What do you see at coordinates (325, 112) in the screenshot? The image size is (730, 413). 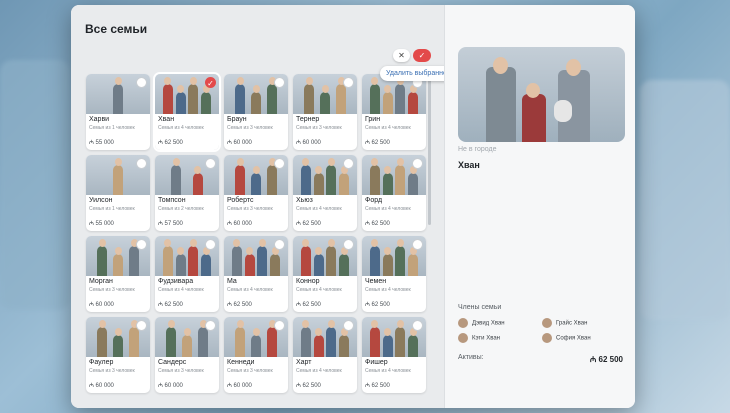 I see `family-card: Тернер Семья из 3 человек ₼ 60 000` at bounding box center [325, 112].